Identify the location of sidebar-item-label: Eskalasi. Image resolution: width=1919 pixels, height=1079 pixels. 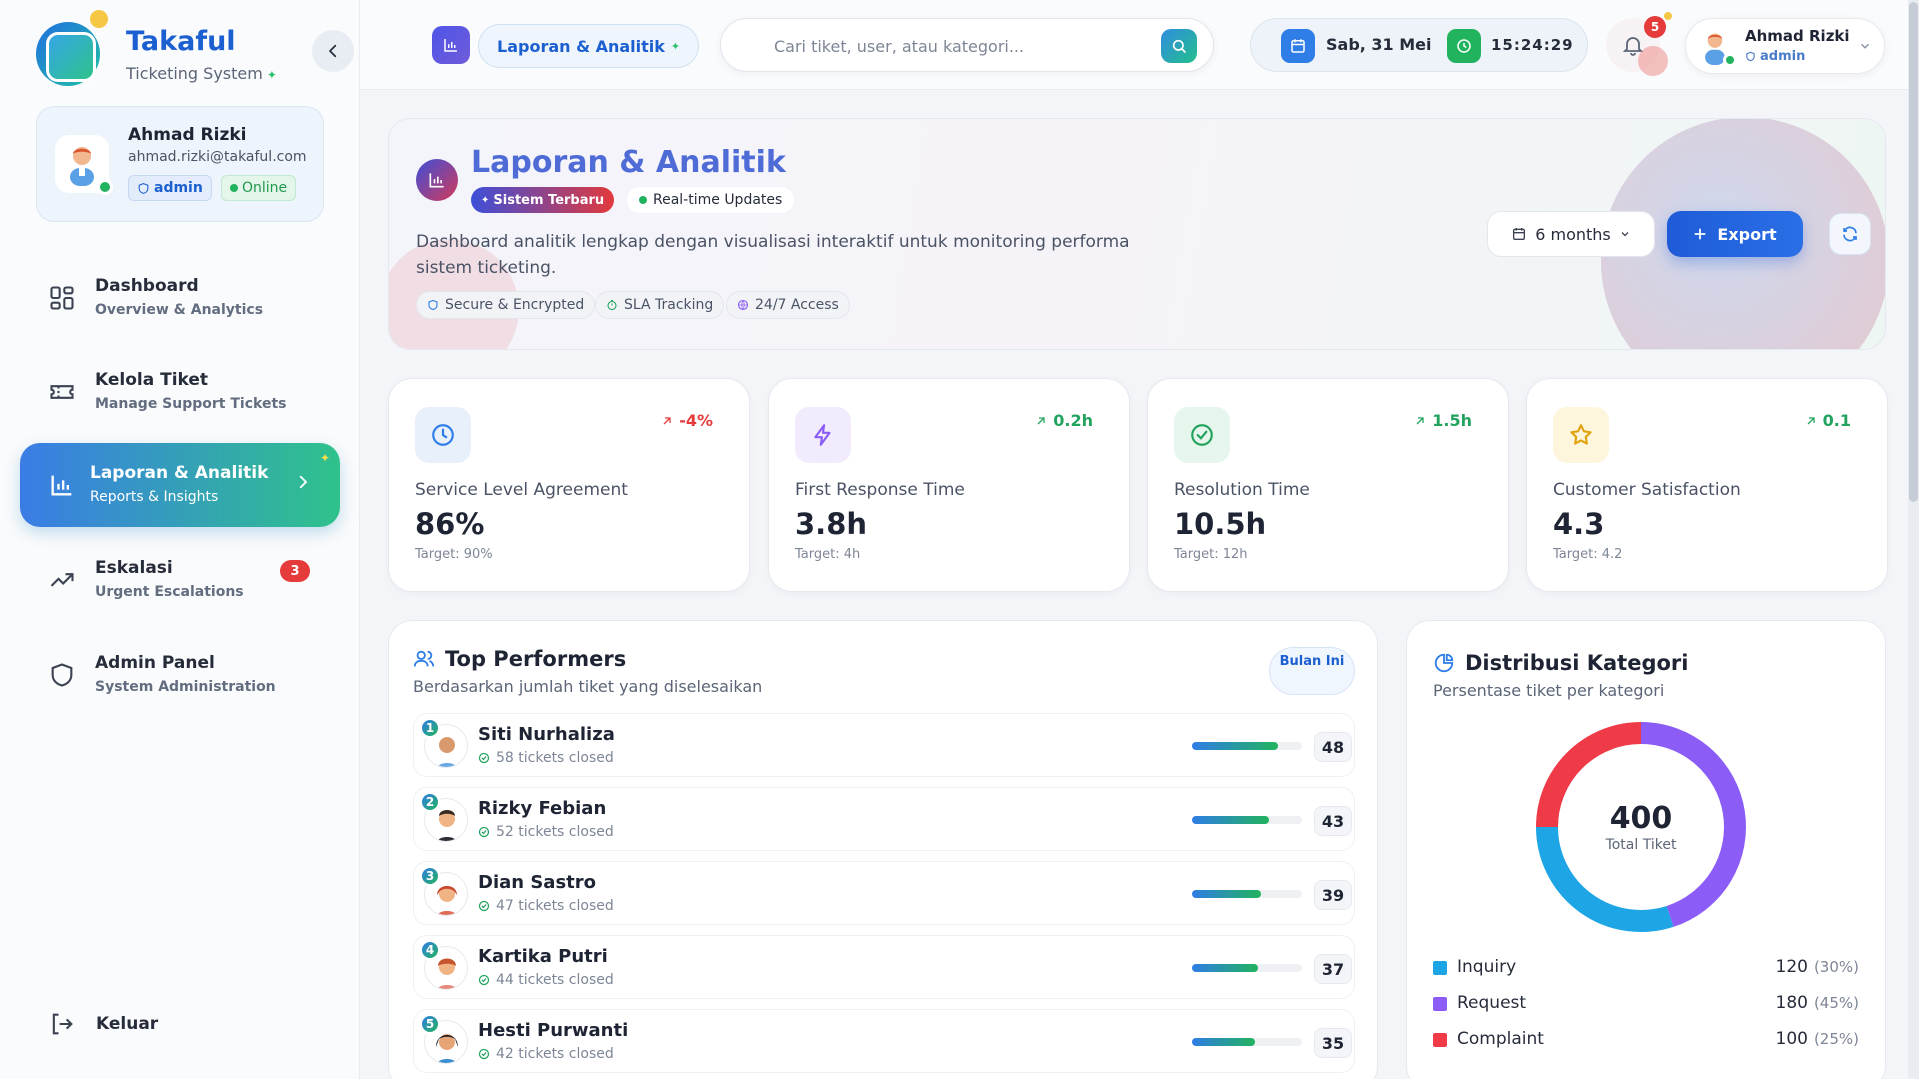
(134, 568).